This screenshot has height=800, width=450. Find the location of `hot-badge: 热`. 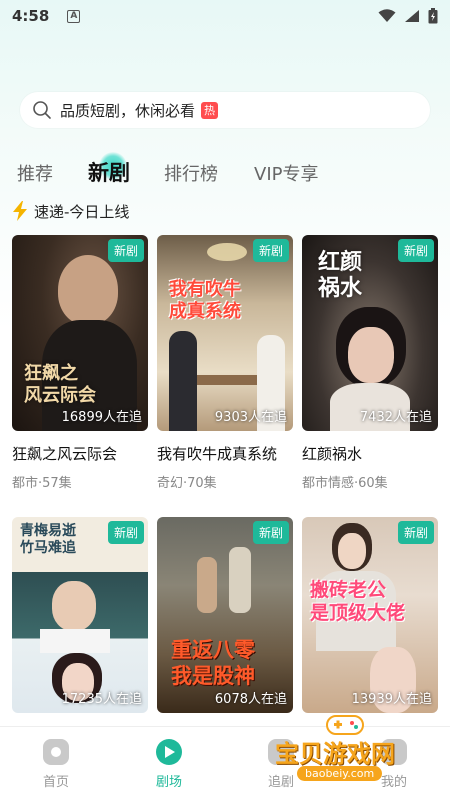

hot-badge: 热 is located at coordinates (210, 110).